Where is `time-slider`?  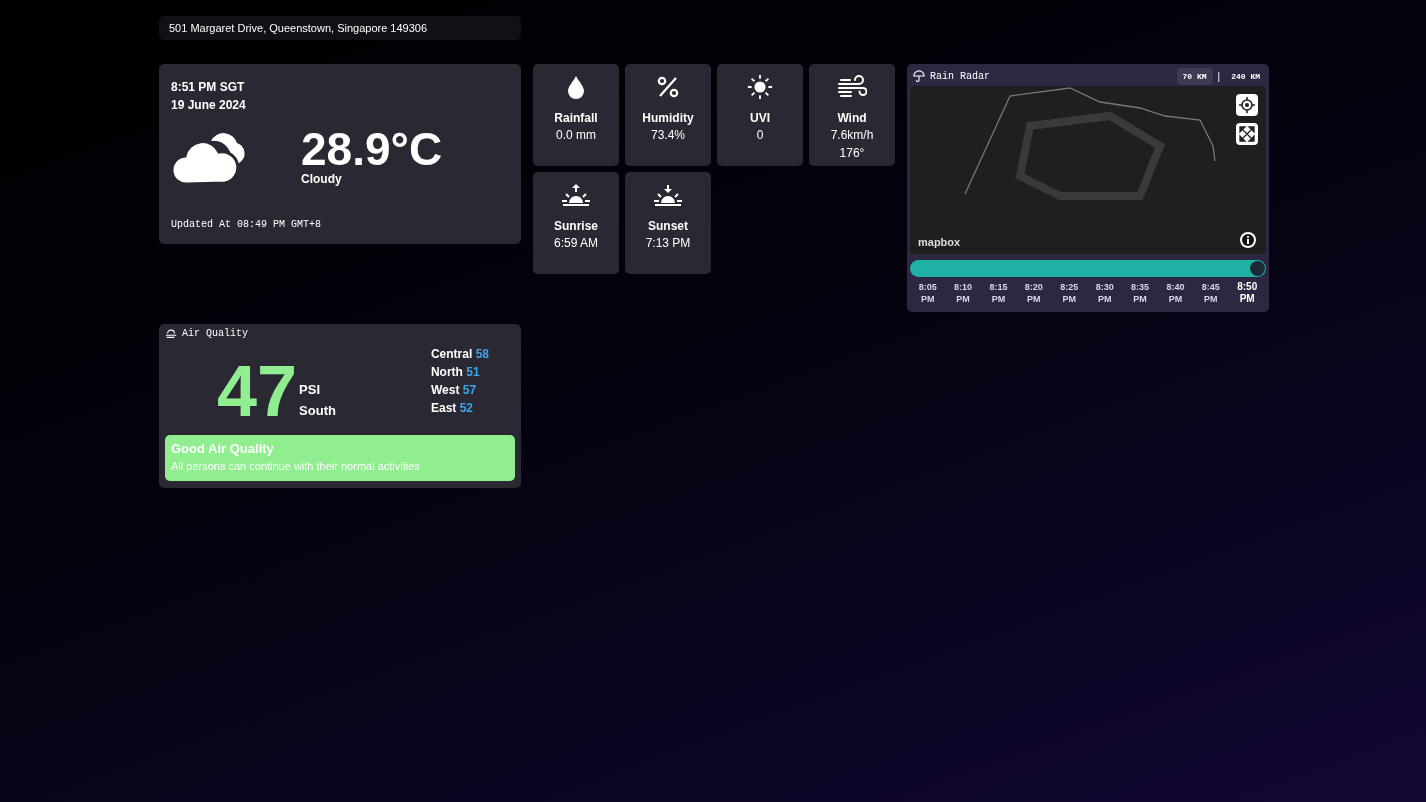 time-slider is located at coordinates (1088, 268).